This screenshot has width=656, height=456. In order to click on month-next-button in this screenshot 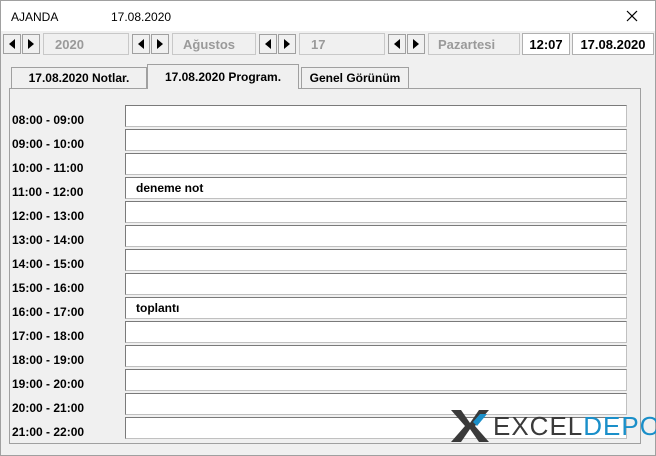, I will do `click(160, 44)`.